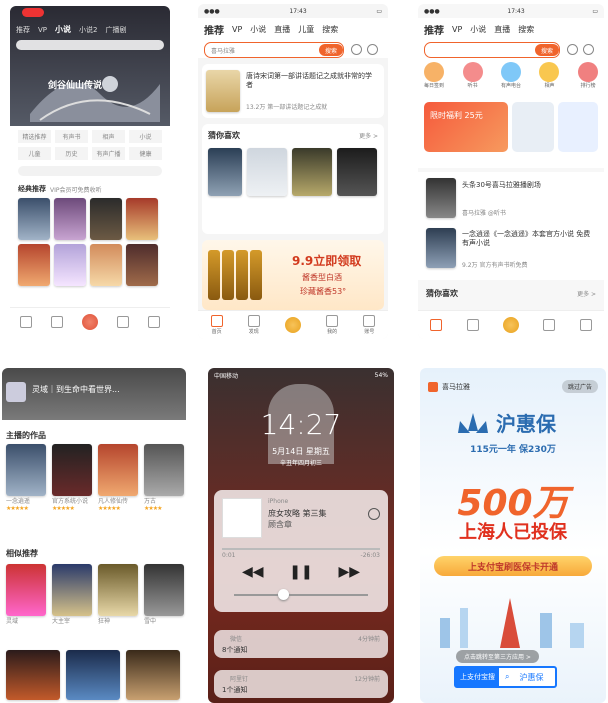 The image size is (608, 703). What do you see at coordinates (118, 478) in the screenshot?
I see `book-card: 凡人修仙传 ★★★★★` at bounding box center [118, 478].